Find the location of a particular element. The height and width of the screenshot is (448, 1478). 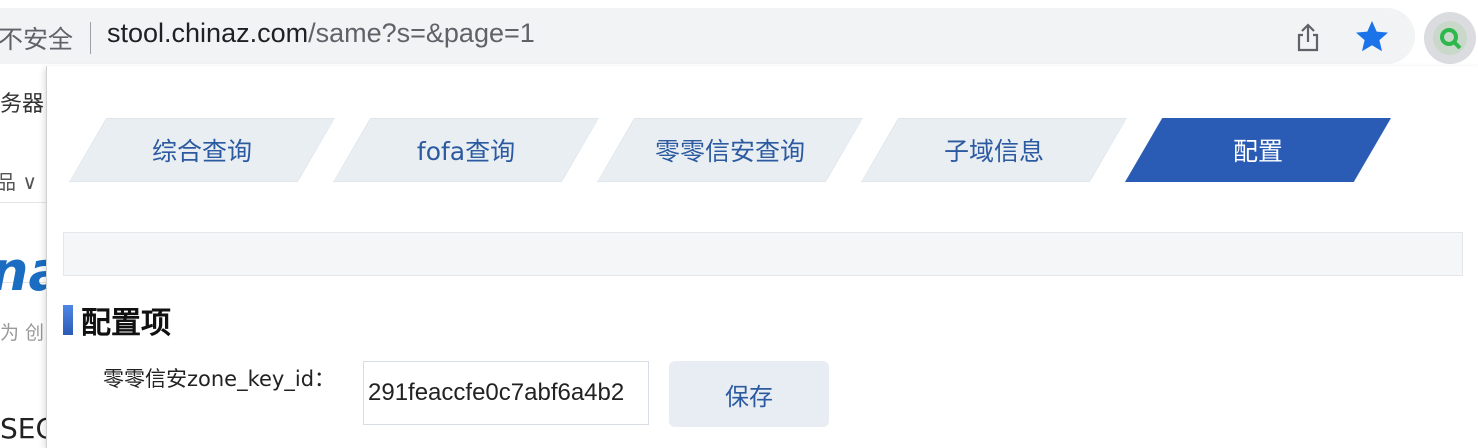

zone-key-id-label: 零零信安zone_key_id： is located at coordinates (219, 379).